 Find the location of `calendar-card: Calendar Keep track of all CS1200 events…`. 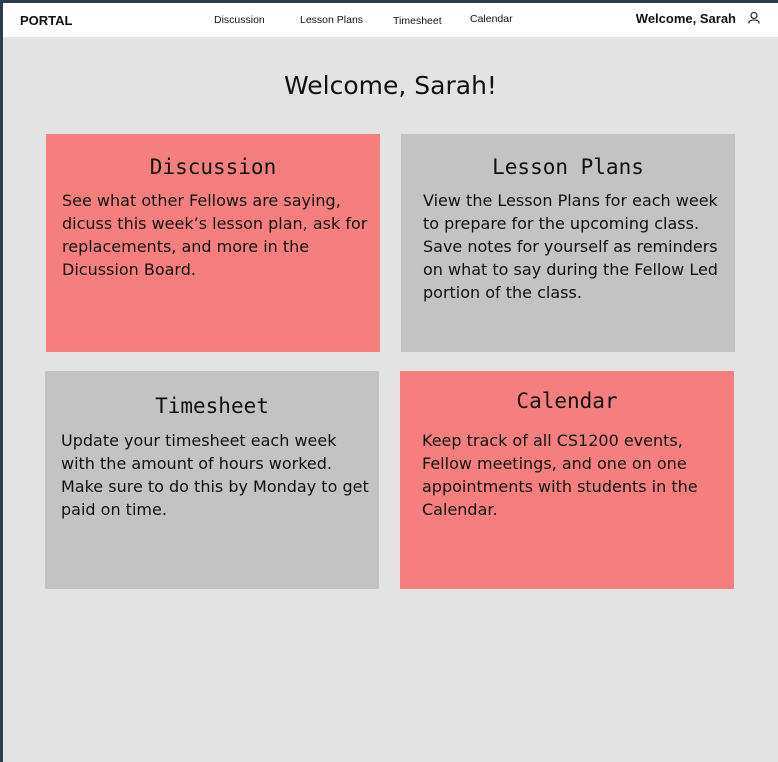

calendar-card: Calendar Keep track of all CS1200 events… is located at coordinates (567, 480).